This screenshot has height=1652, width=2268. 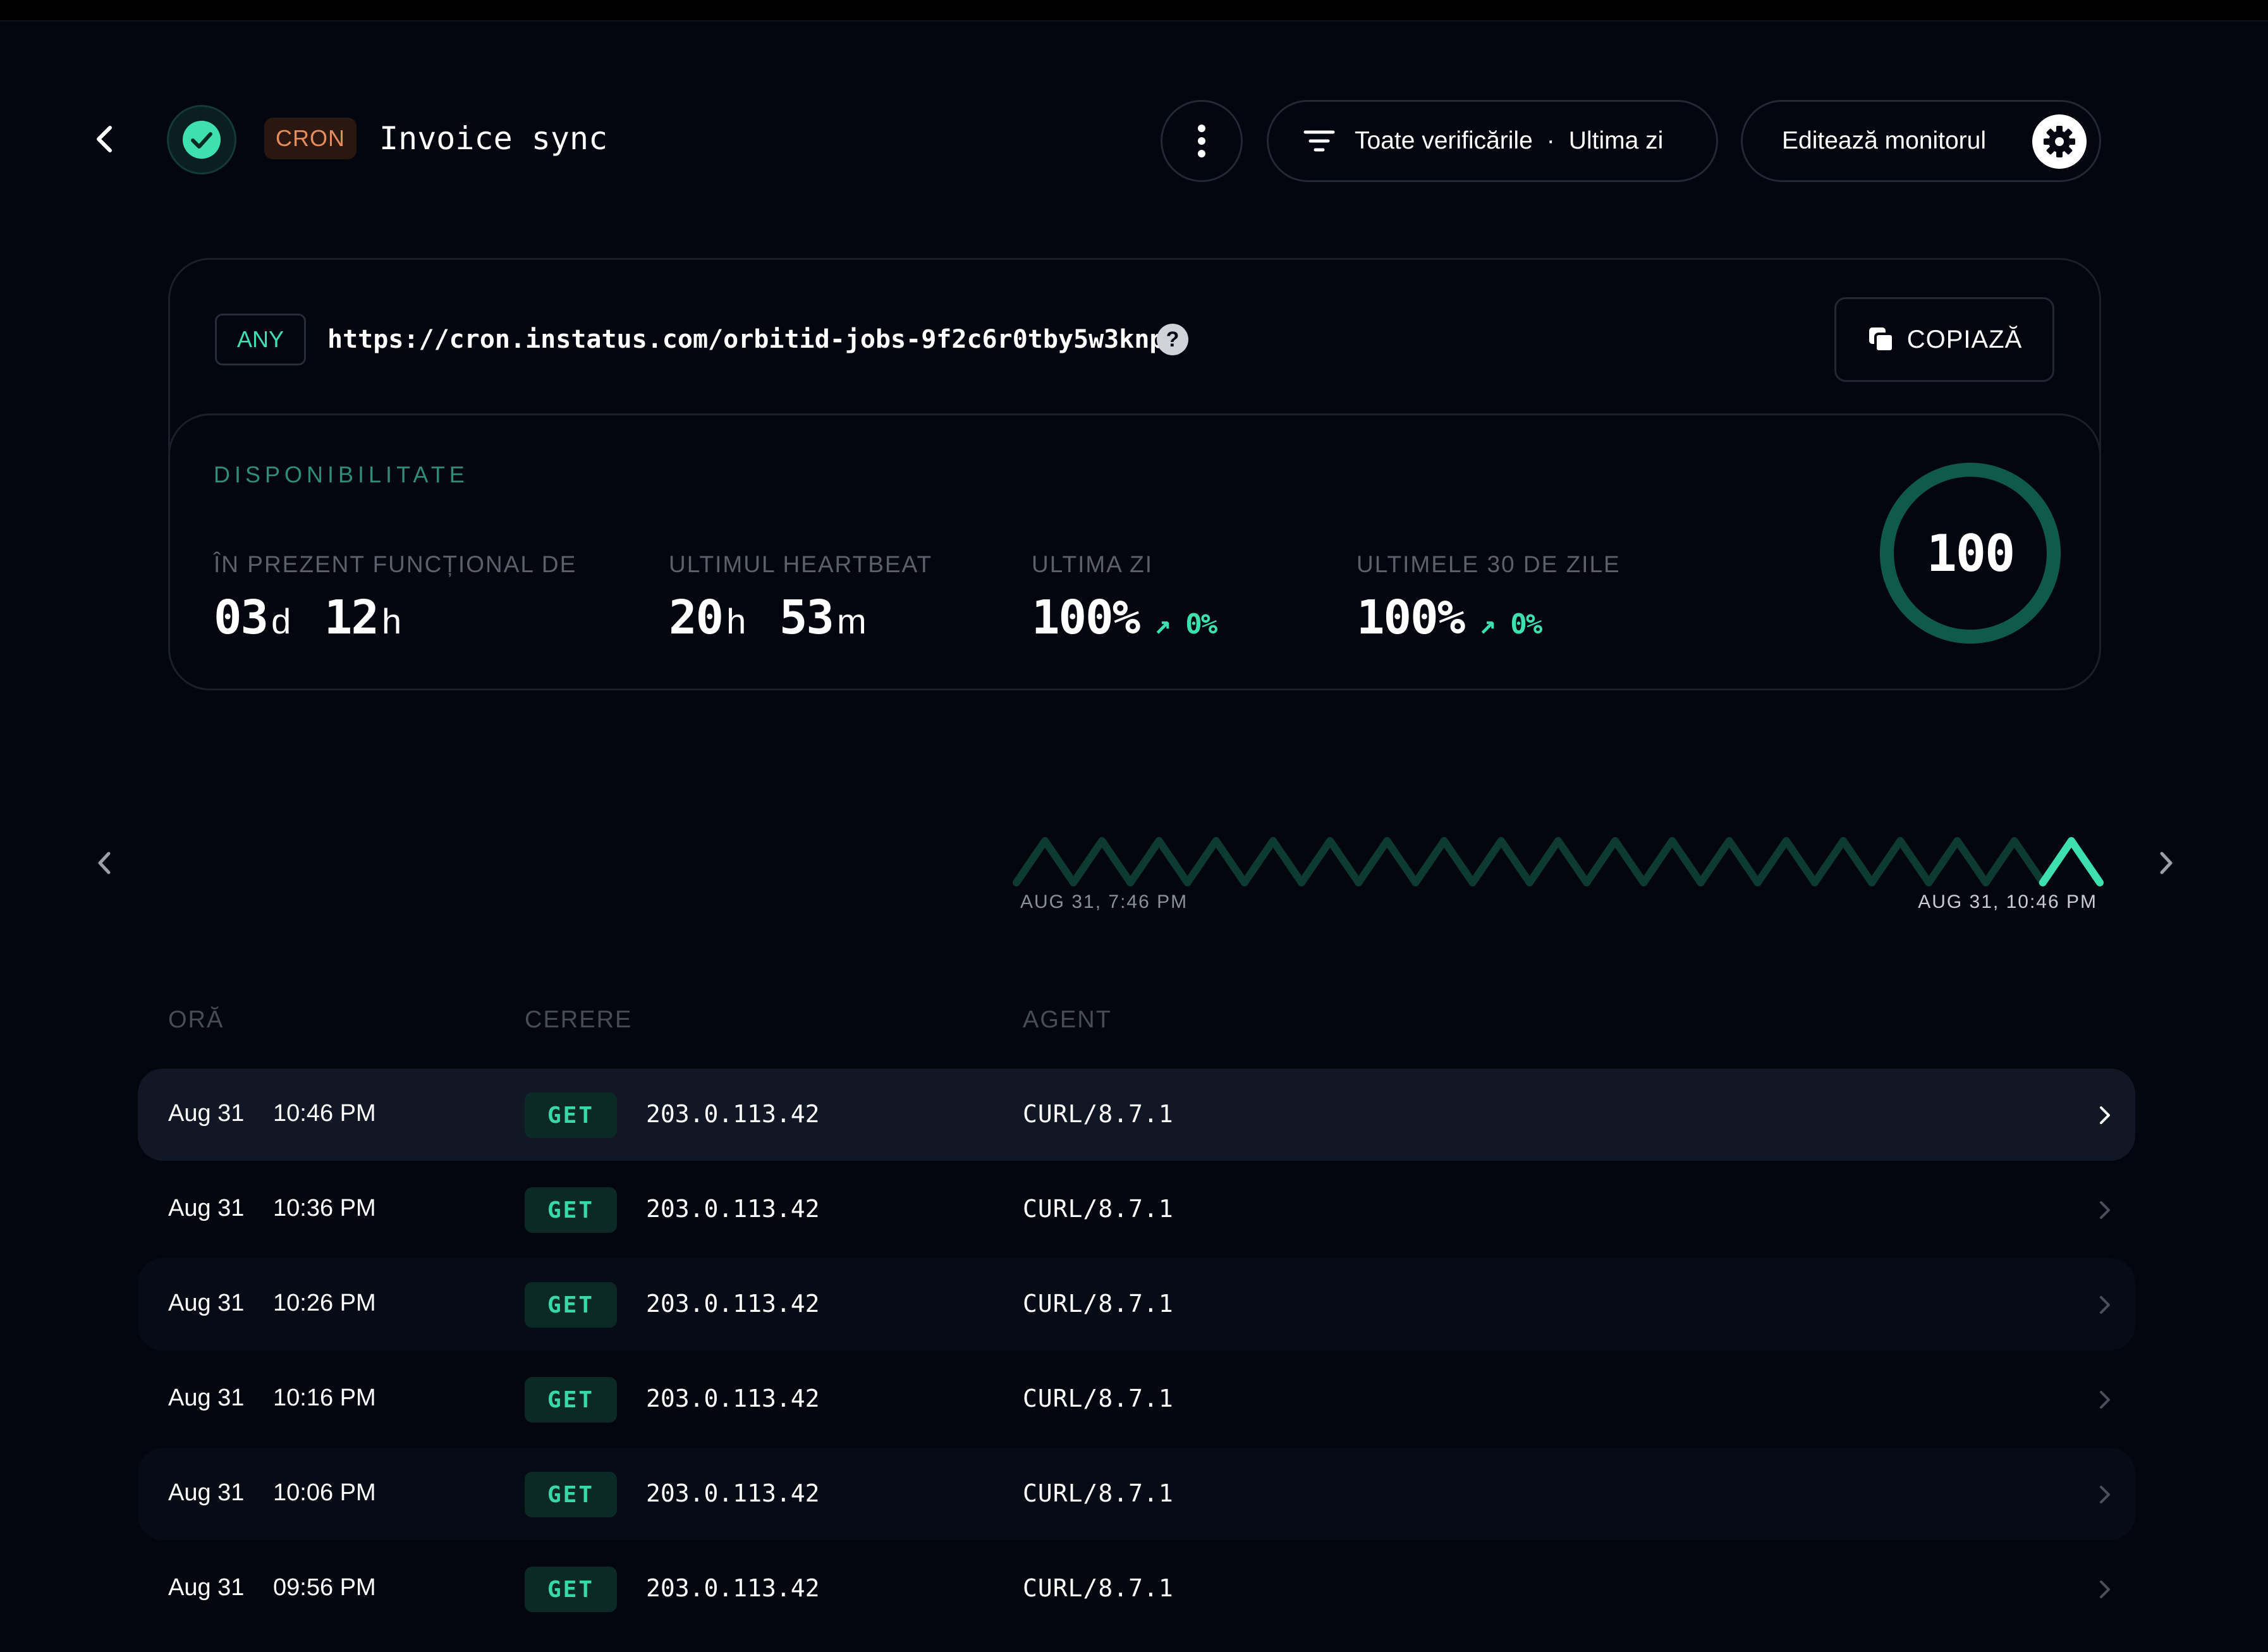 What do you see at coordinates (242, 617) in the screenshot?
I see `stat-days-value: 03` at bounding box center [242, 617].